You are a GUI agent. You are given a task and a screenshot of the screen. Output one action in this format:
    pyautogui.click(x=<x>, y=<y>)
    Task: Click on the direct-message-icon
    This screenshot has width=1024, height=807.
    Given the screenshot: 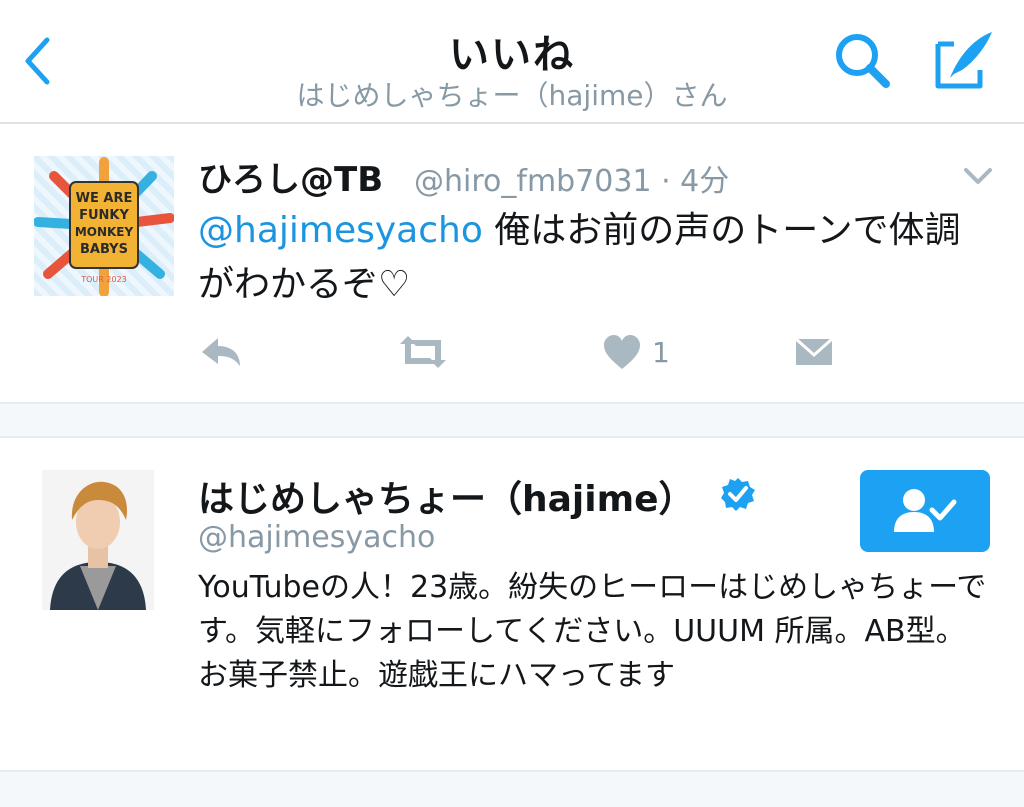 What is the action you would take?
    pyautogui.click(x=814, y=351)
    